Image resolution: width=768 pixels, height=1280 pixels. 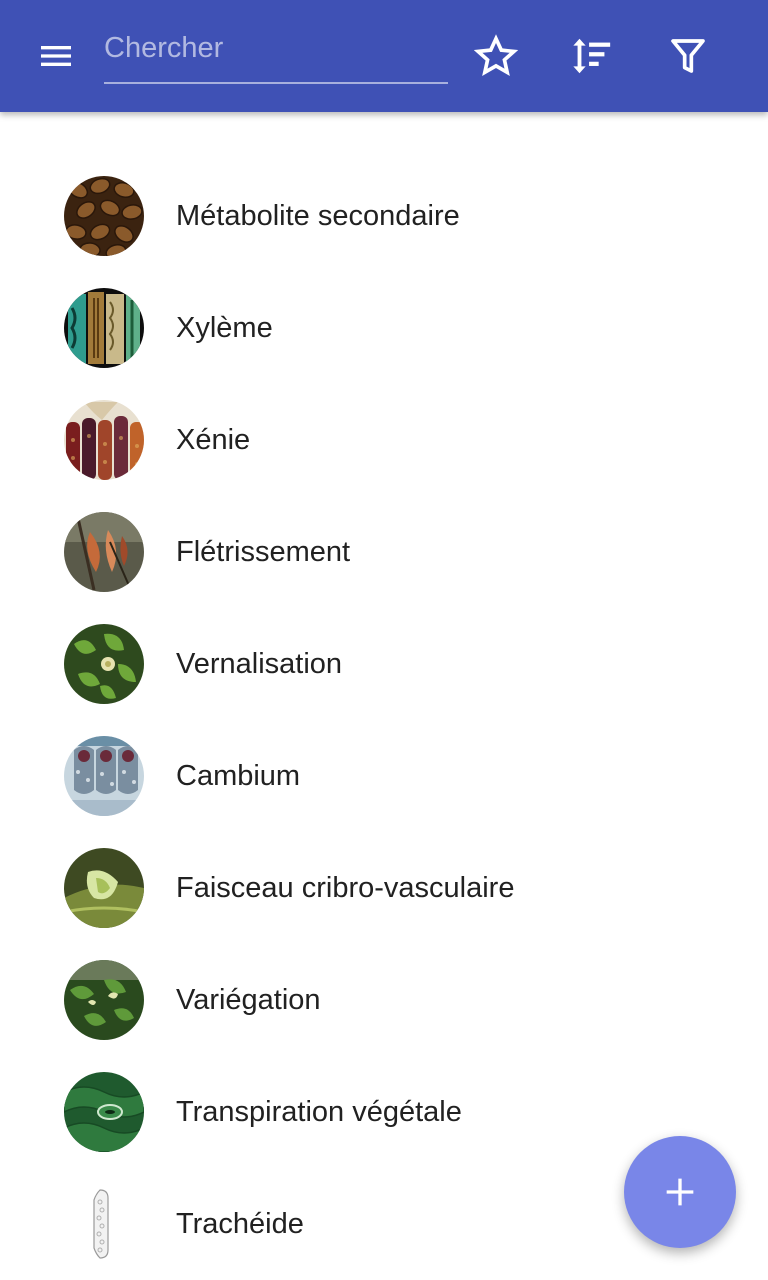 I want to click on sort-button, so click(x=591, y=56).